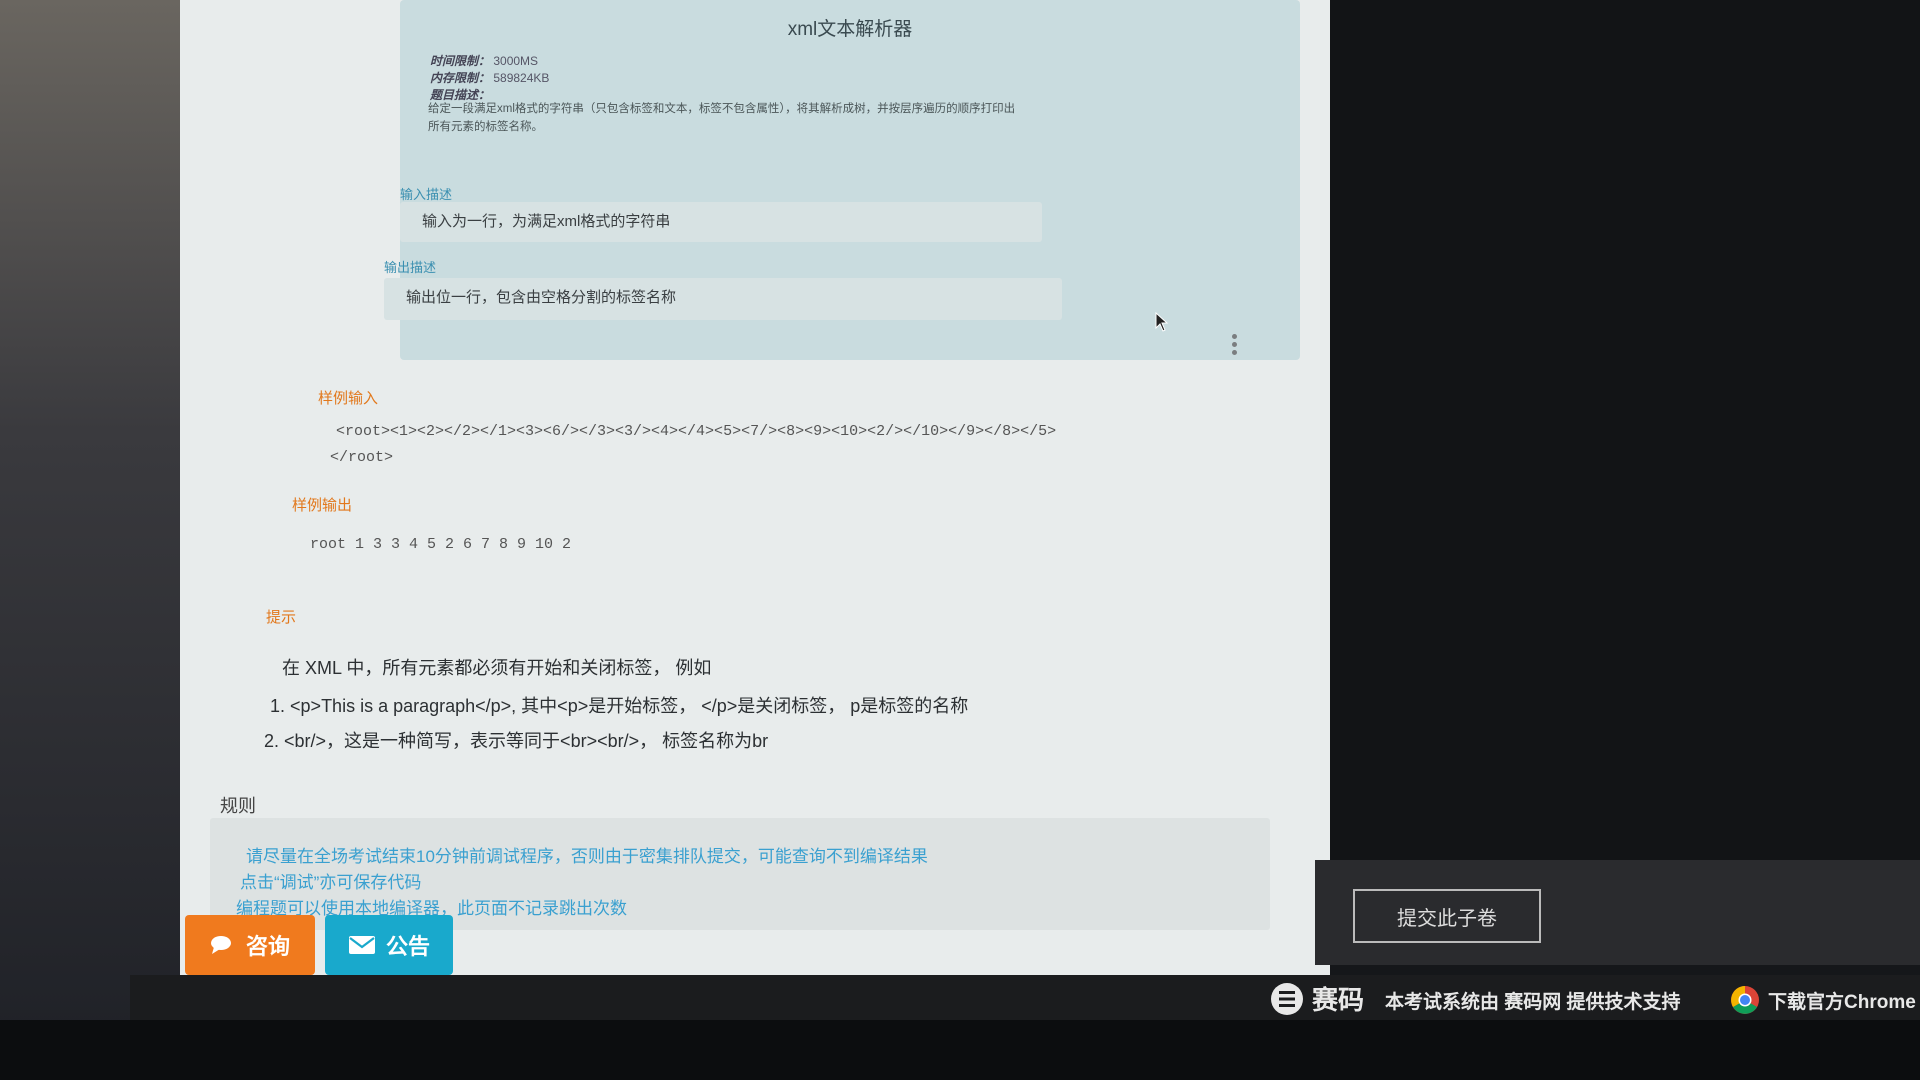 Image resolution: width=1920 pixels, height=1080 pixels. What do you see at coordinates (281, 617) in the screenshot?
I see `hint-label: 提示` at bounding box center [281, 617].